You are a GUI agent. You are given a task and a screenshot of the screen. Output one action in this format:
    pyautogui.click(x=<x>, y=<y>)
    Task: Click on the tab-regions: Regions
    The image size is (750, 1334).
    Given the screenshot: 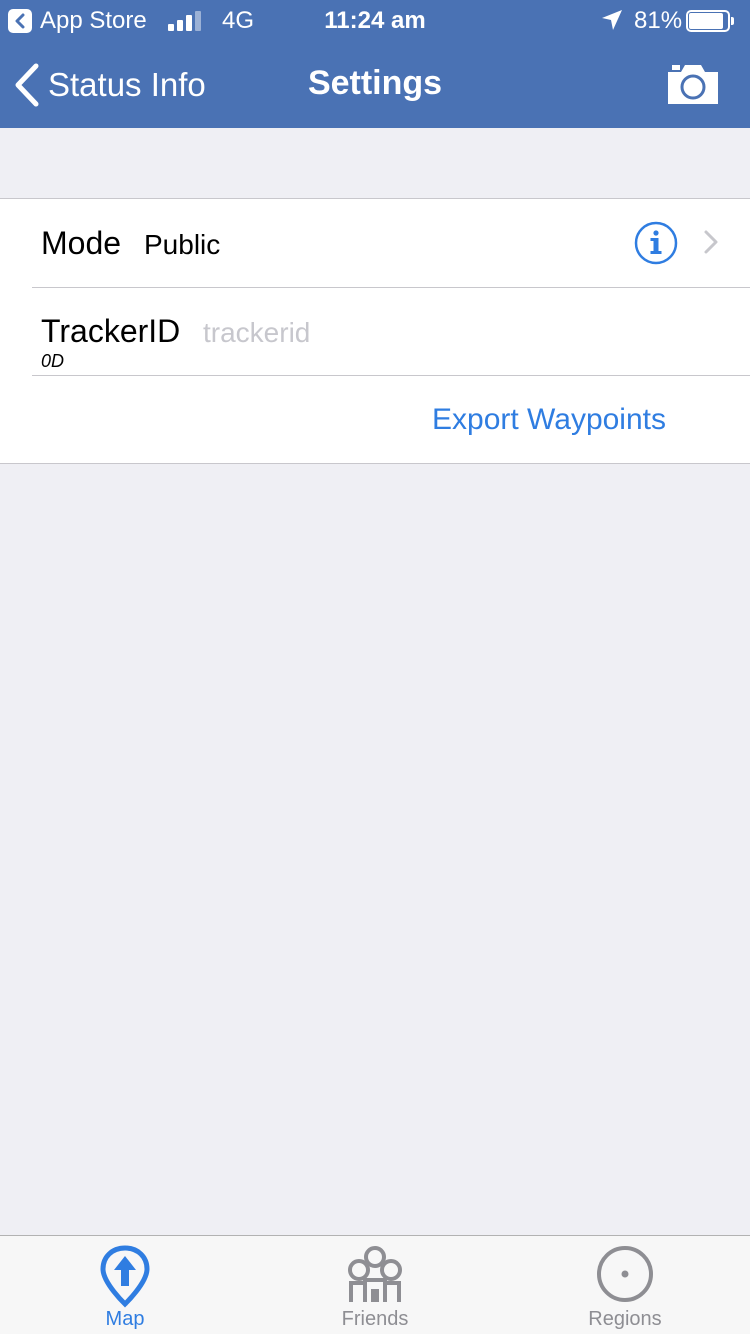 What is the action you would take?
    pyautogui.click(x=625, y=1285)
    